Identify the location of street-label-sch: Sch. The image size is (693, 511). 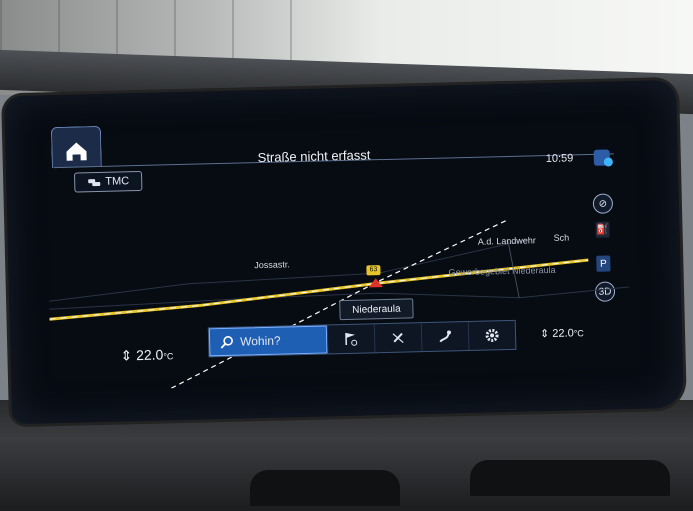
(561, 237).